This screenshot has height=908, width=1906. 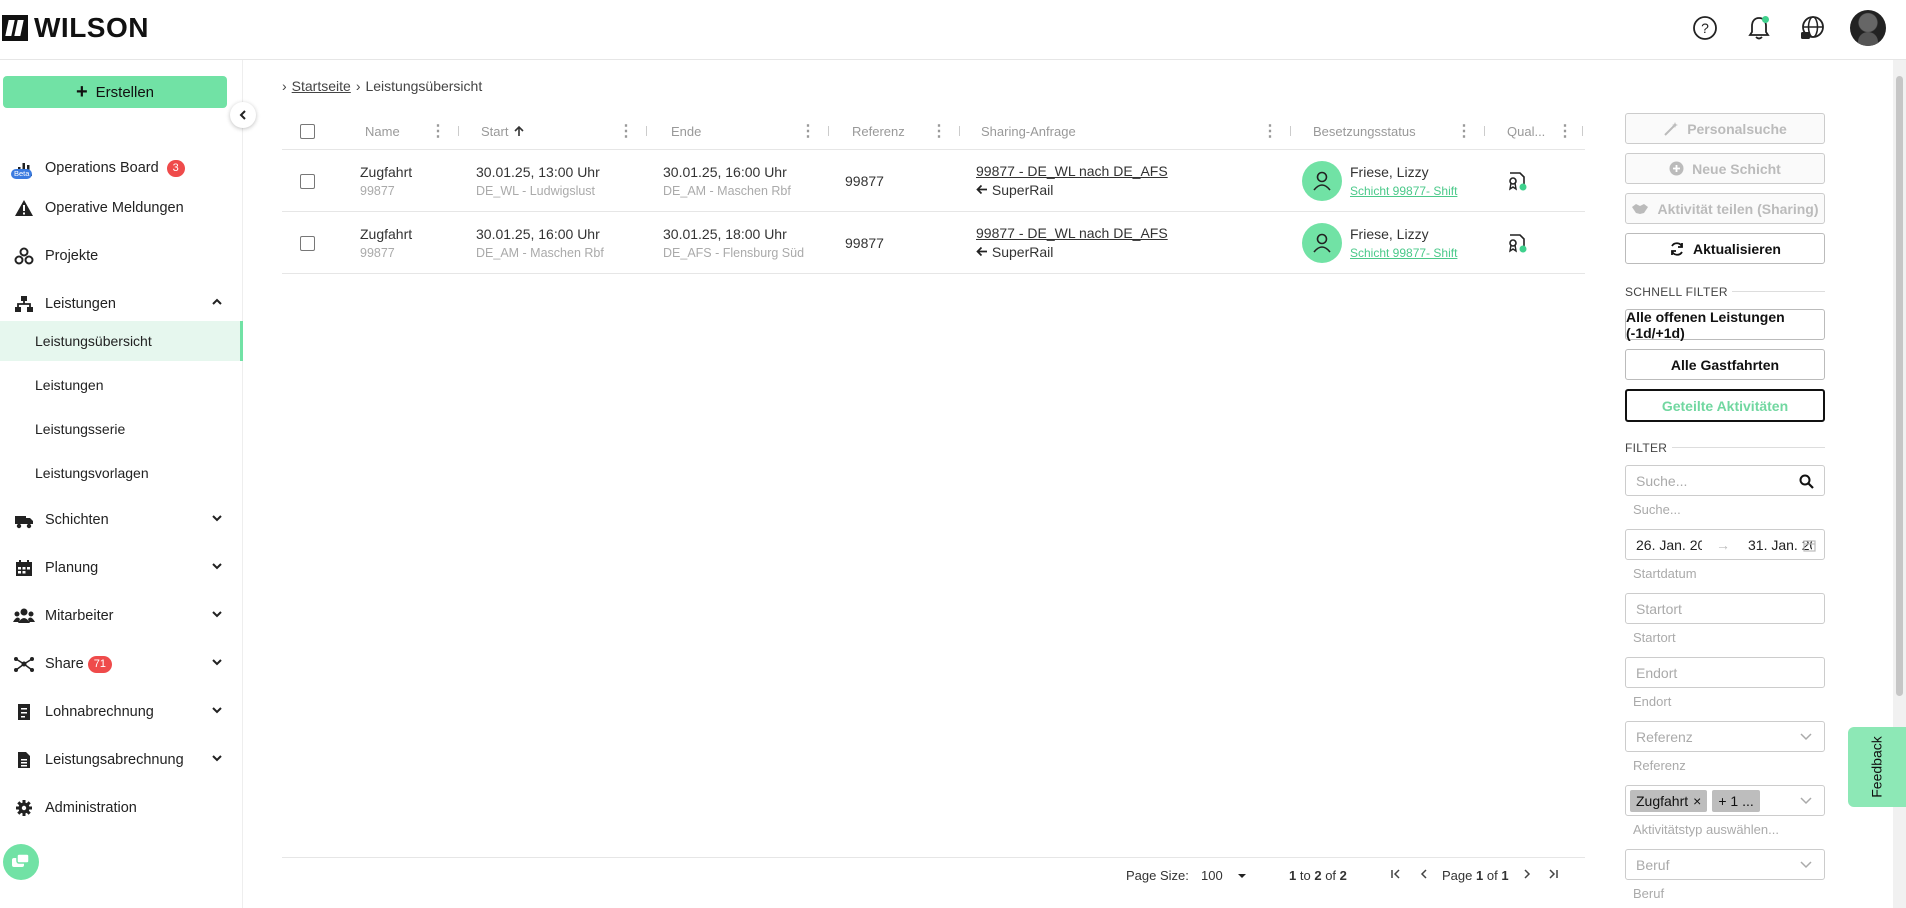 What do you see at coordinates (382, 131) in the screenshot?
I see `column-header-name: Name` at bounding box center [382, 131].